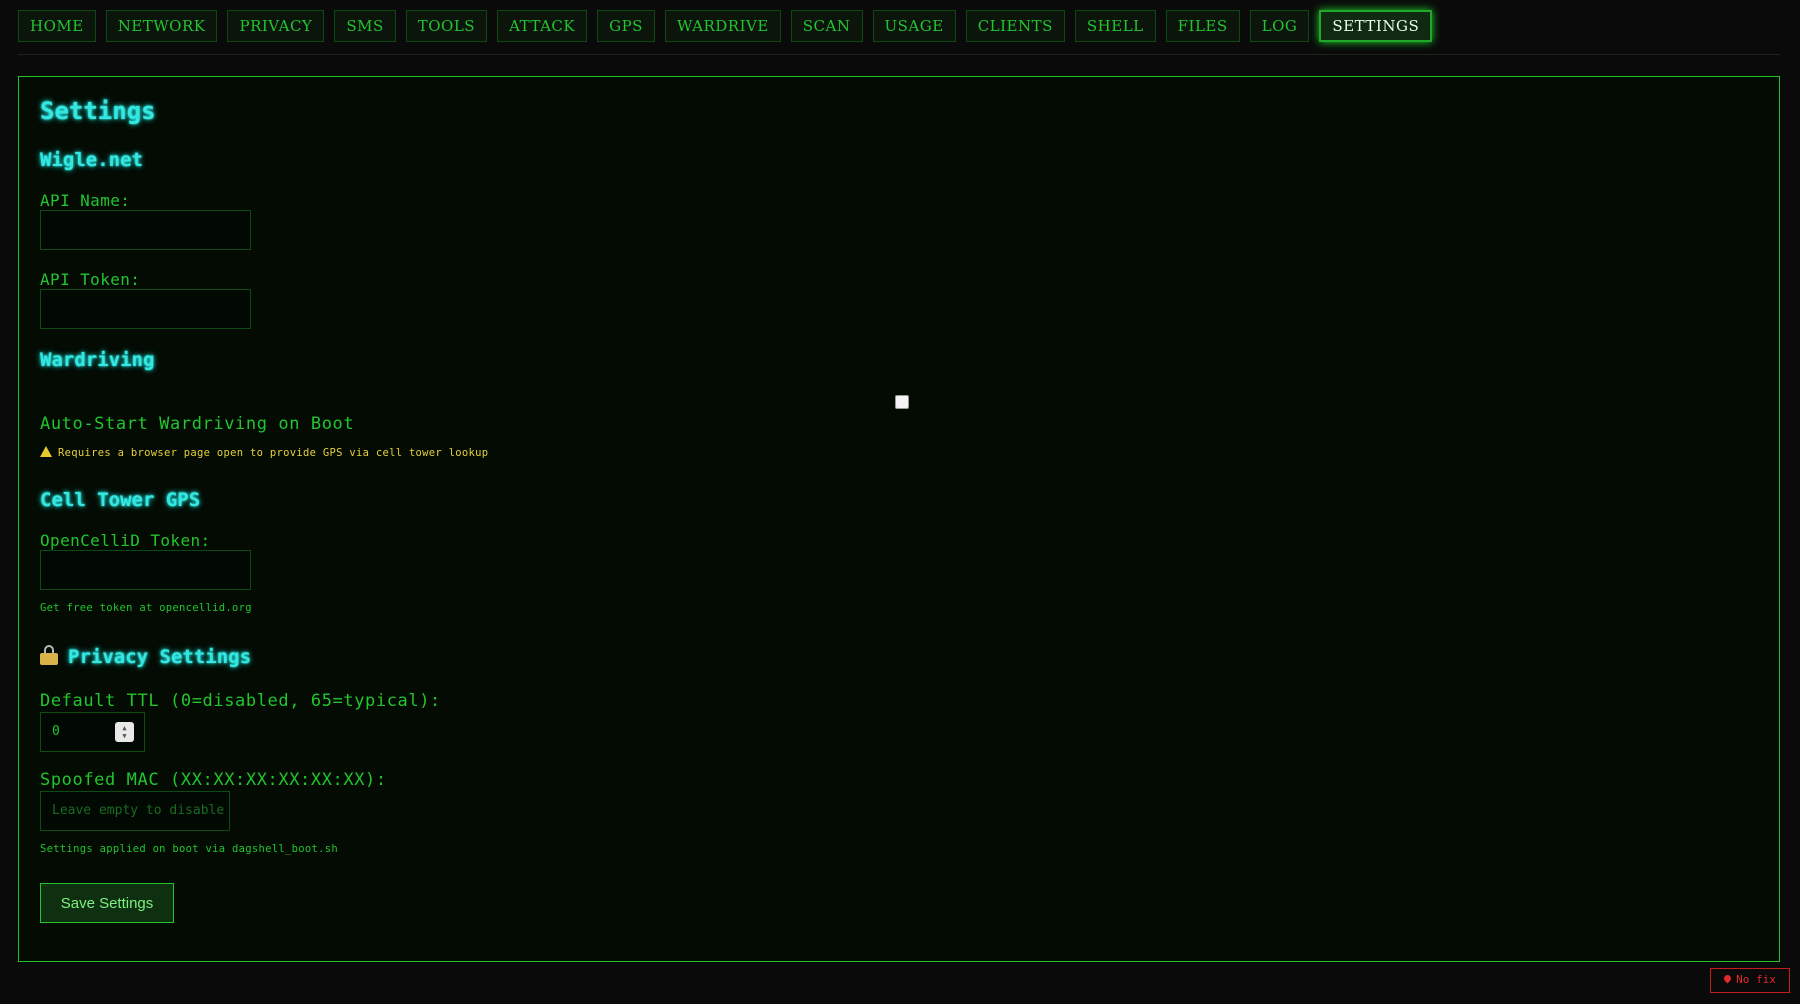 This screenshot has height=1004, width=1800. I want to click on nav-tools: TOOLS, so click(446, 26).